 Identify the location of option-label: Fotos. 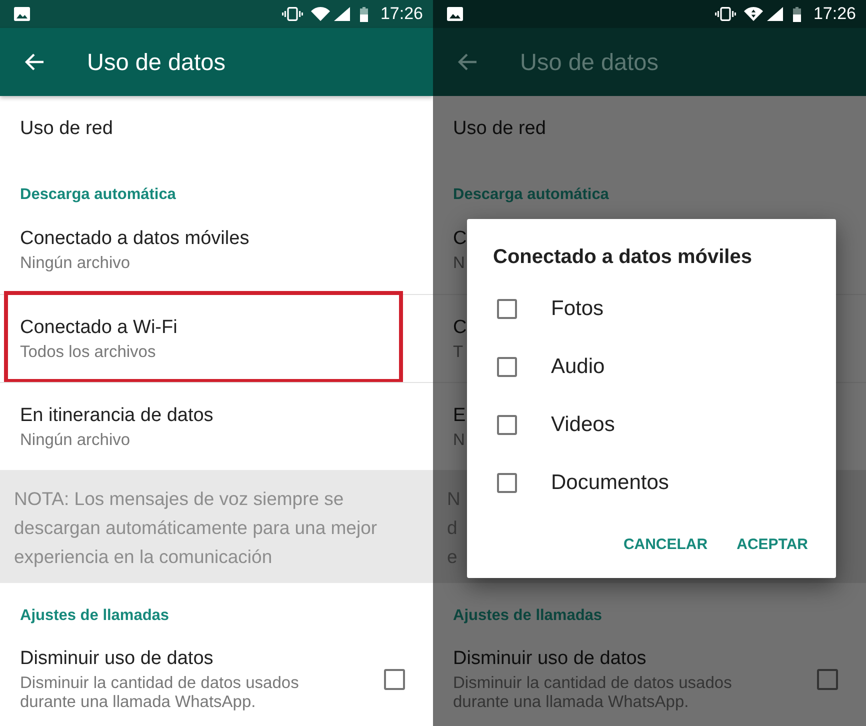
(577, 309).